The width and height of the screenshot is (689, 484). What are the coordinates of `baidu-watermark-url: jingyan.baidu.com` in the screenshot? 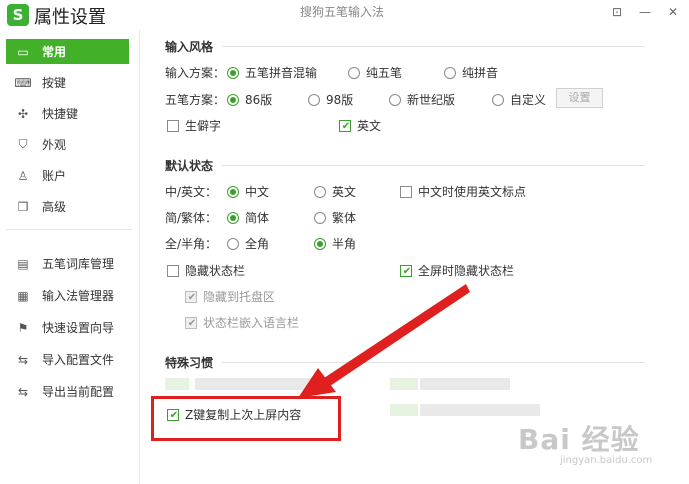 It's located at (606, 460).